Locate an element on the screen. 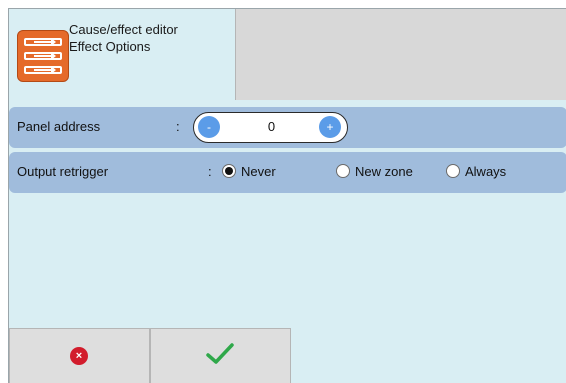 The image size is (566, 383). window-subtitle: Effect Options is located at coordinates (110, 46).